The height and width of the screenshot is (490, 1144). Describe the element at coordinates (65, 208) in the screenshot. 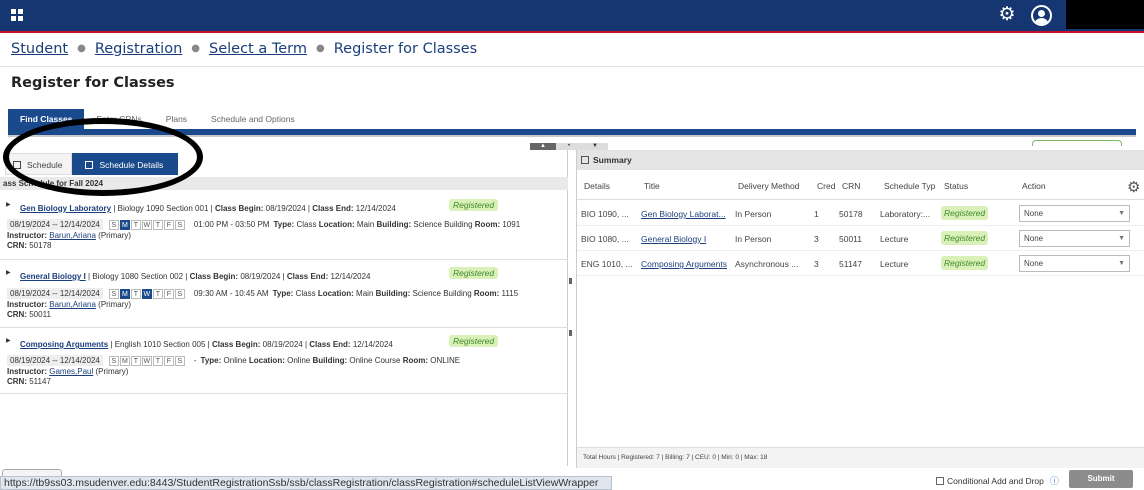

I see `section-title-link: Gen Biology Laboratory` at that location.